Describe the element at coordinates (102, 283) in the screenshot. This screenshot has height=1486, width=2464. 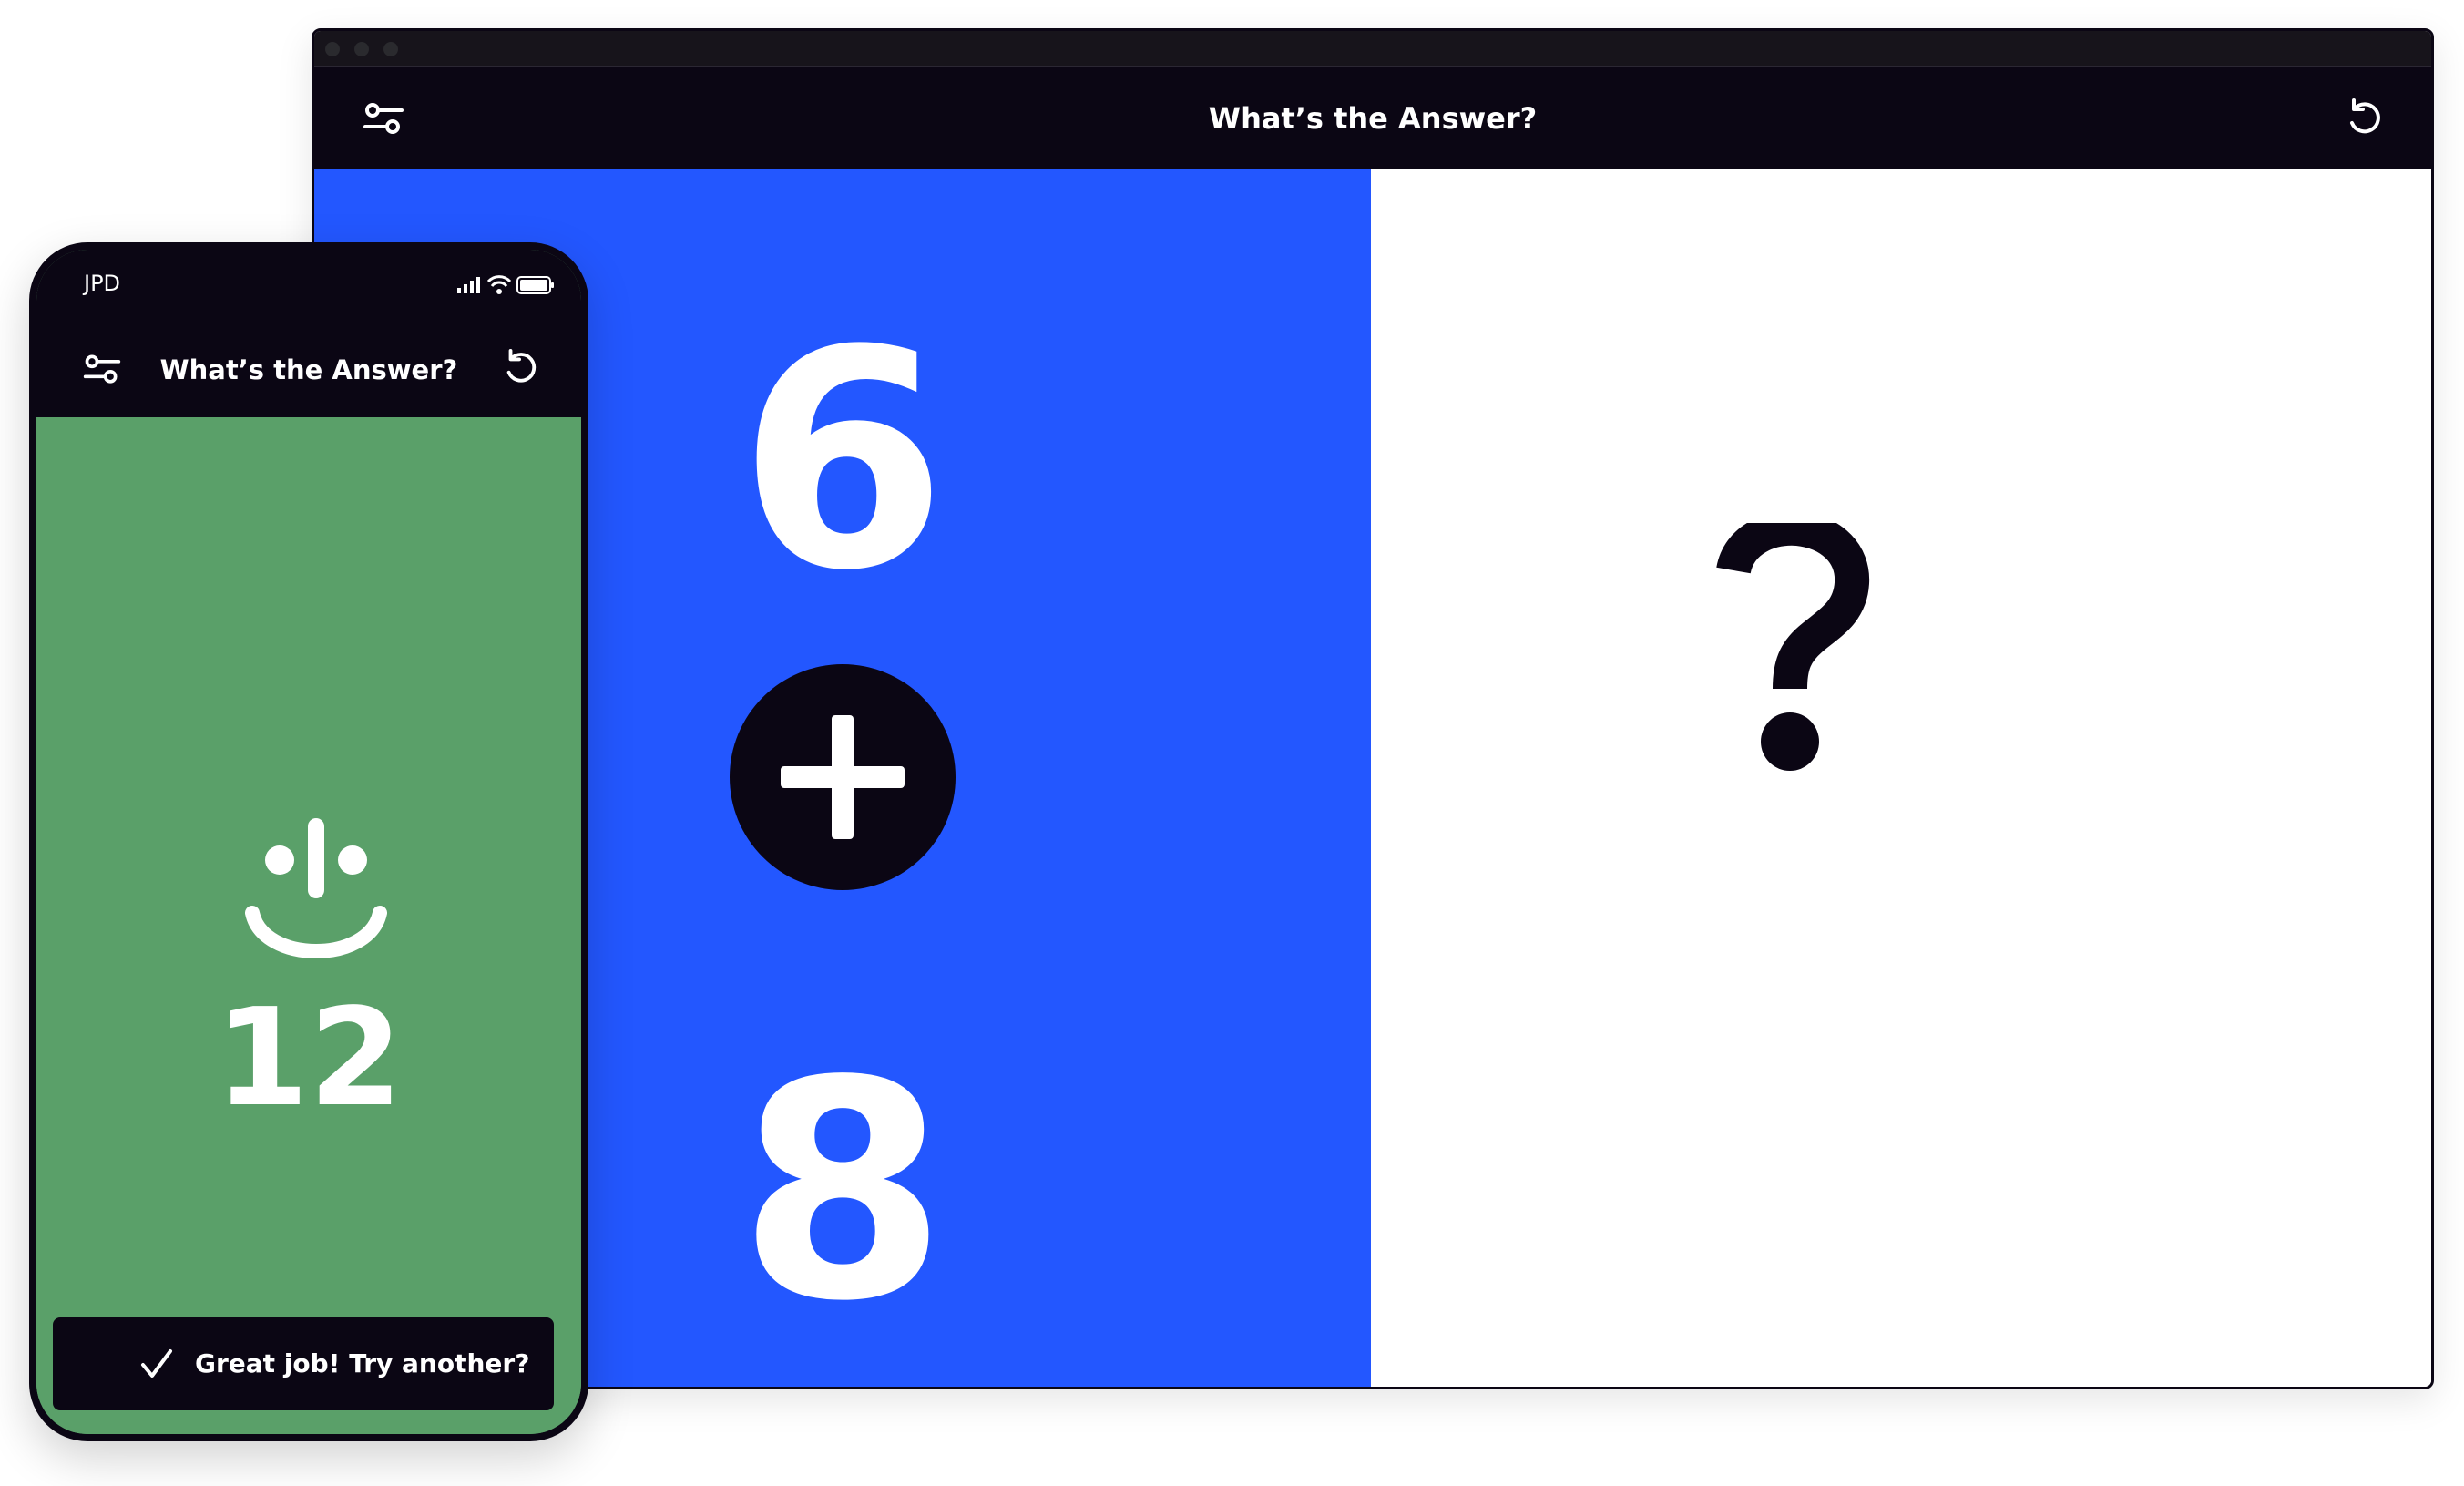
I see `carrier-label: JPD` at that location.